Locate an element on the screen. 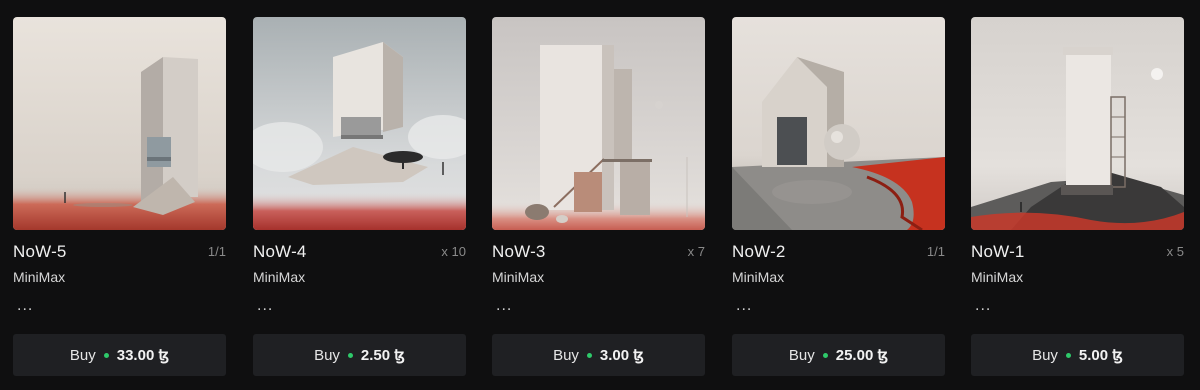 This screenshot has width=1200, height=390. card-title: NoW-1 is located at coordinates (998, 252).